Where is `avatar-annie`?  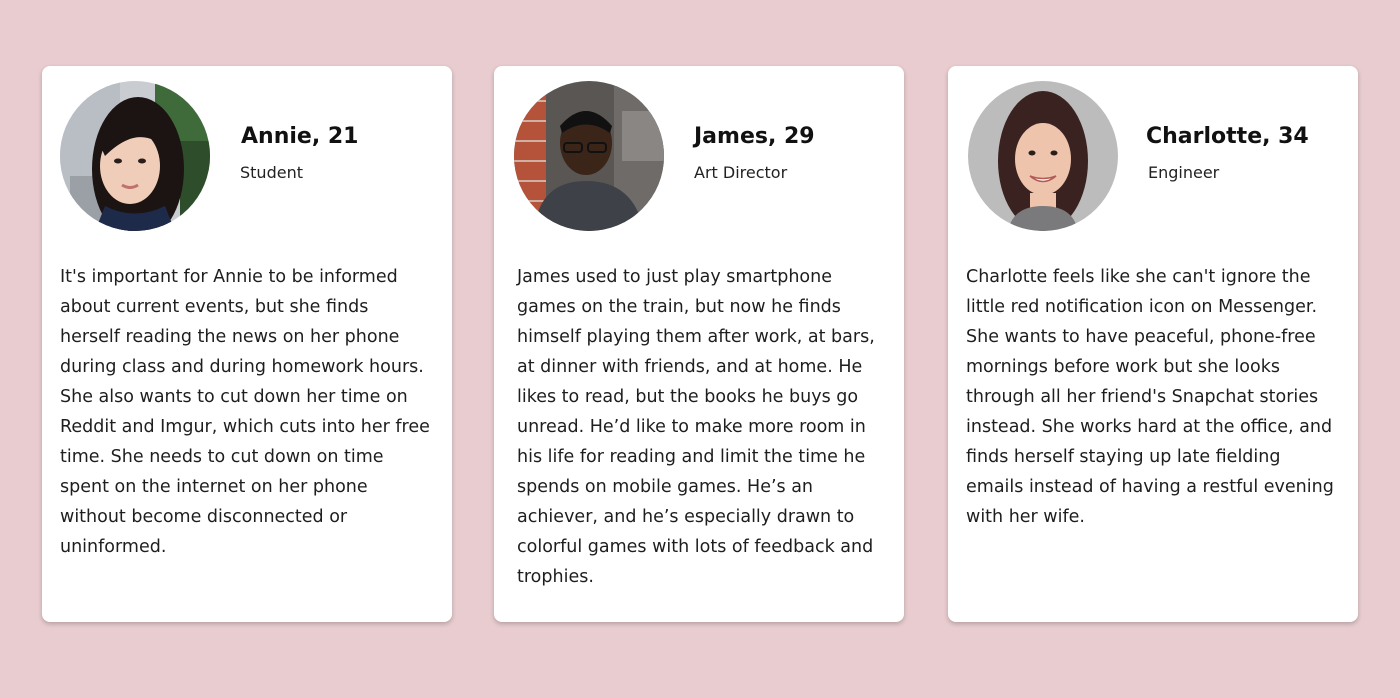
avatar-annie is located at coordinates (135, 156).